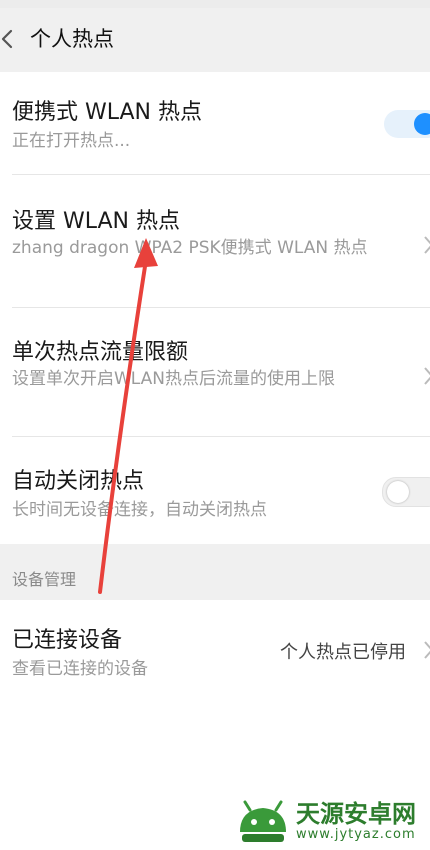  Describe the element at coordinates (190, 248) in the screenshot. I see `hotspot-config-desc: zhang dragon WPA2 PSK便携式 WLAN 热点` at that location.